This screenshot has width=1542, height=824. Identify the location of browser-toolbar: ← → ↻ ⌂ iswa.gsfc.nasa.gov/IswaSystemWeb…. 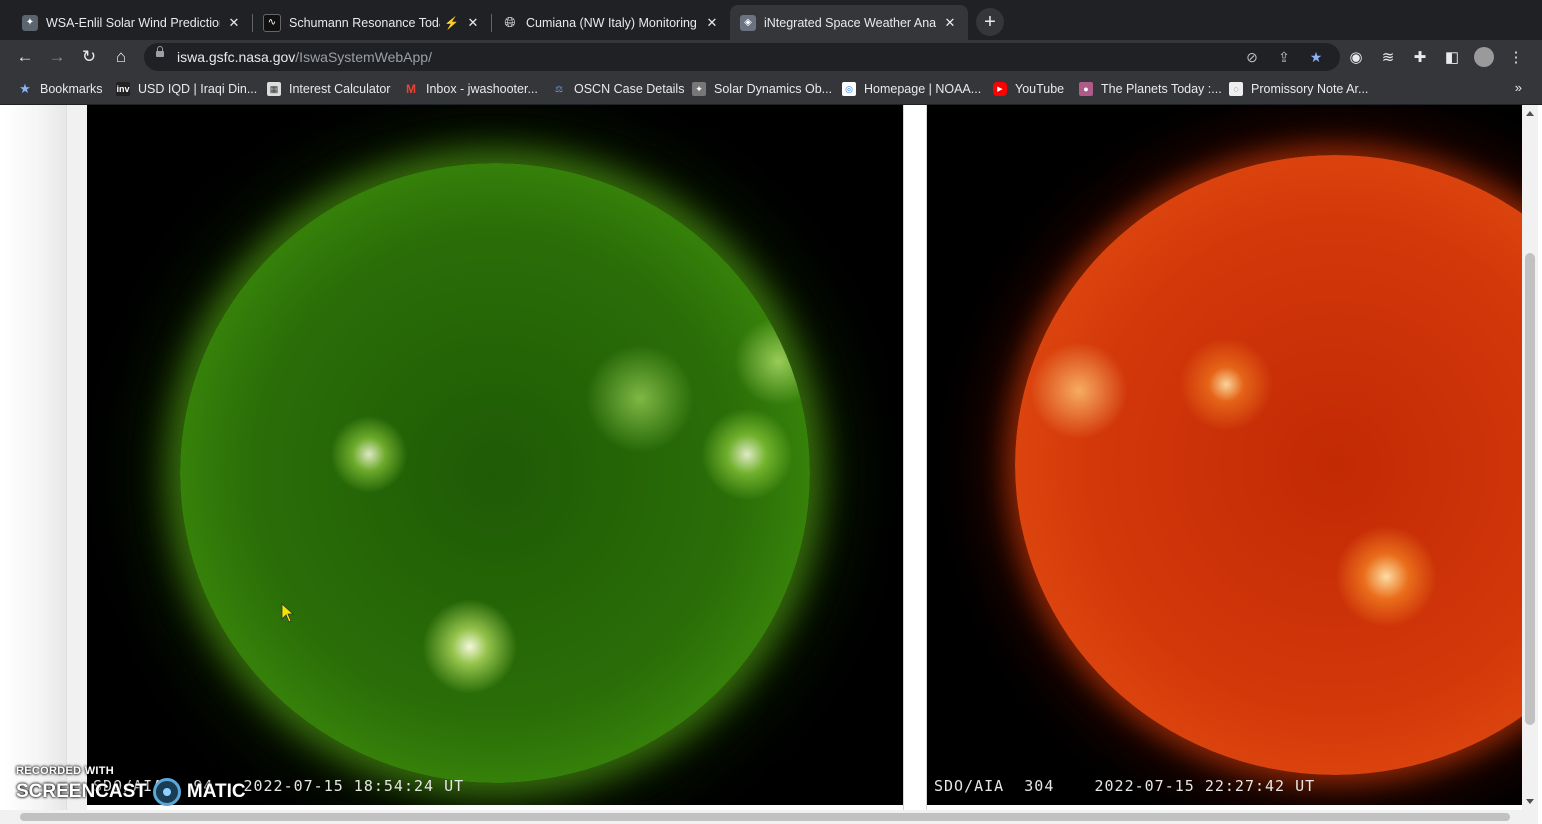
(771, 57).